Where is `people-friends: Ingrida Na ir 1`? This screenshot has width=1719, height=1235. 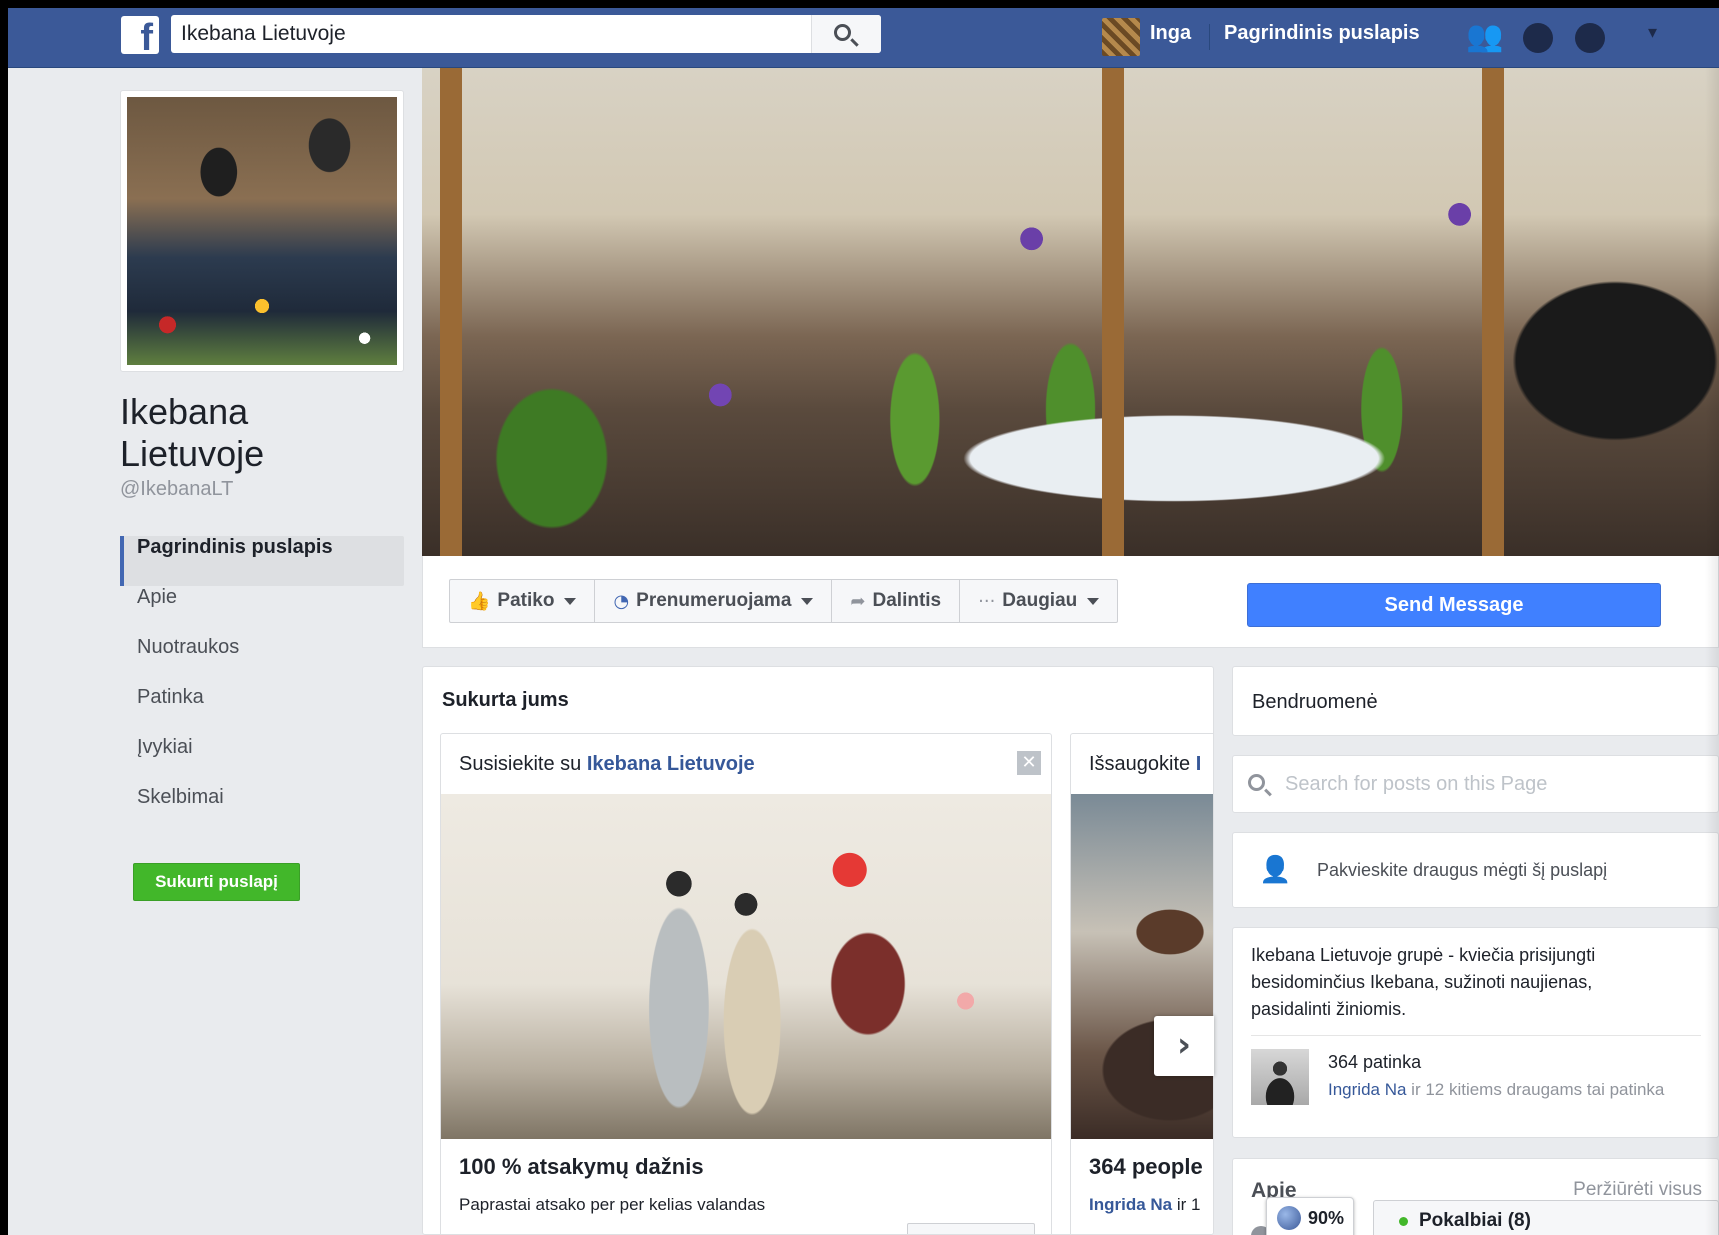
people-friends: Ingrida Na ir 1 is located at coordinates (1144, 1205).